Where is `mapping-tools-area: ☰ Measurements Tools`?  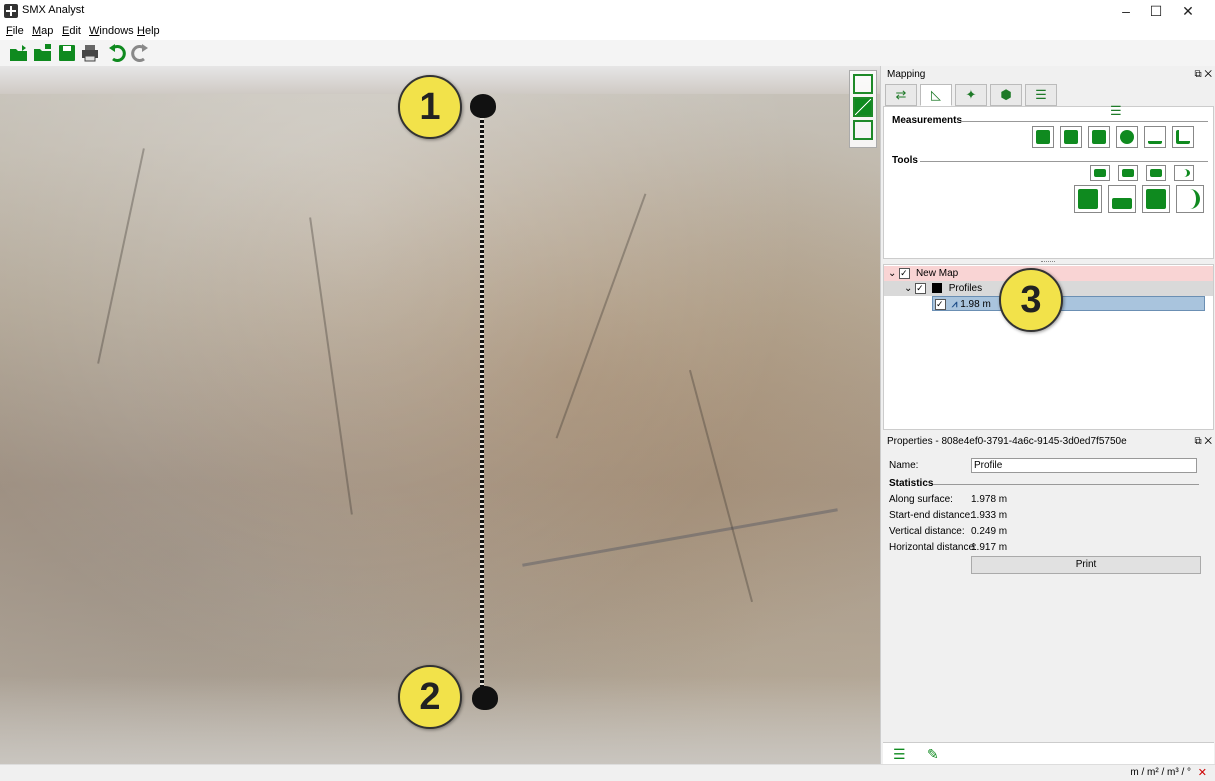
mapping-tools-area: ☰ Measurements Tools is located at coordinates (1048, 181).